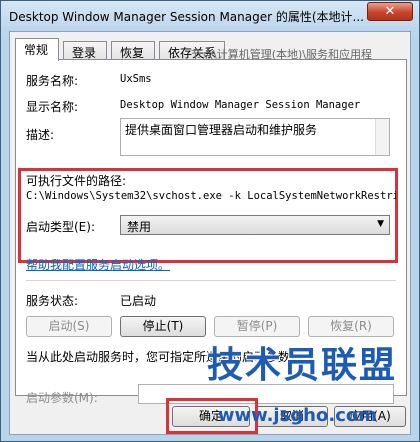 The height and width of the screenshot is (442, 420). Describe the element at coordinates (221, 130) in the screenshot. I see `description-text: 提供桌面窗口管理器启动和维护服务` at that location.